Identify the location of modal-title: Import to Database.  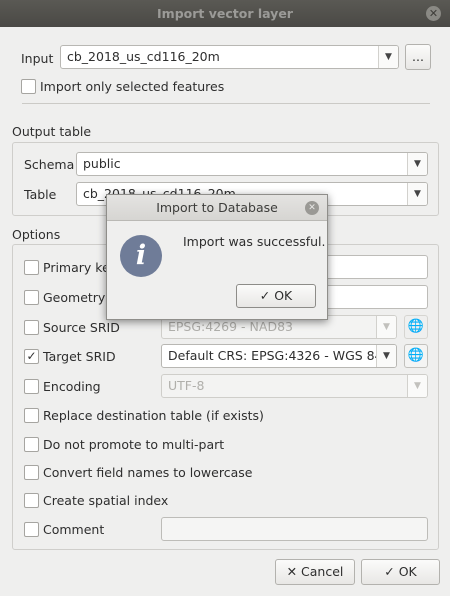
(217, 207).